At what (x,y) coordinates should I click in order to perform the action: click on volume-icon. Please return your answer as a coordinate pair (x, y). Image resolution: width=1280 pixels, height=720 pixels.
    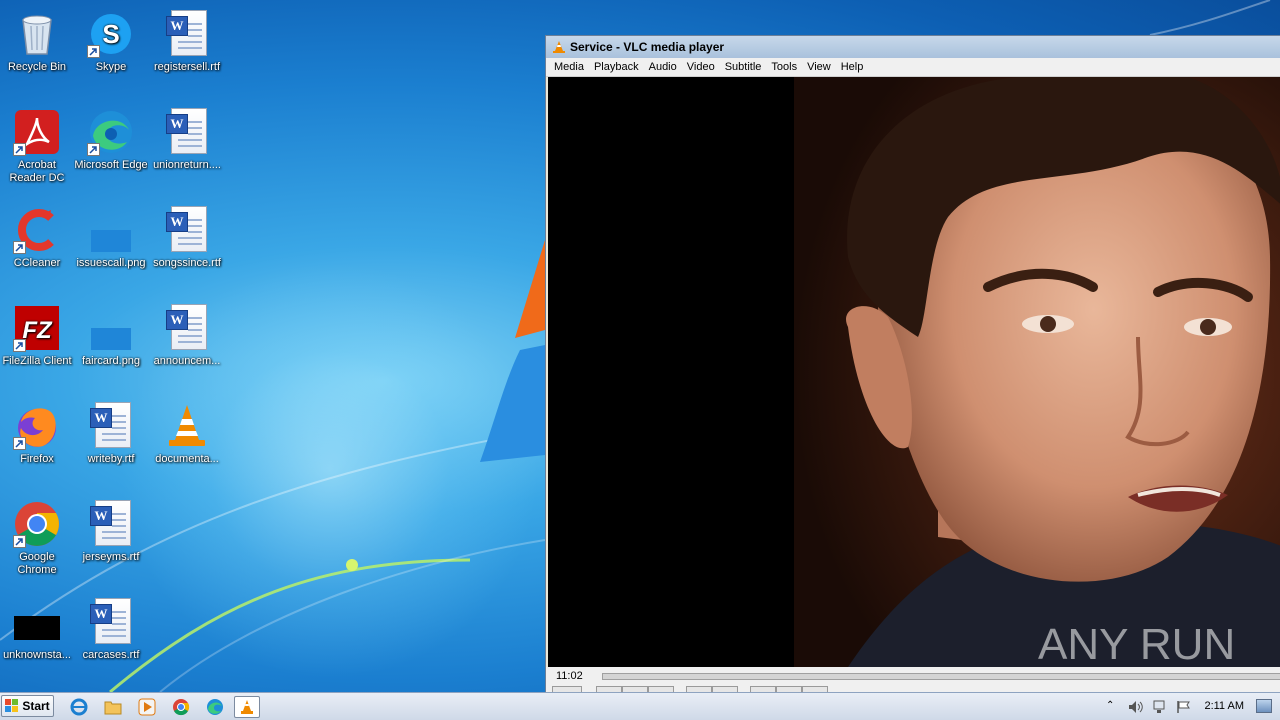
    Looking at the image, I should click on (1136, 707).